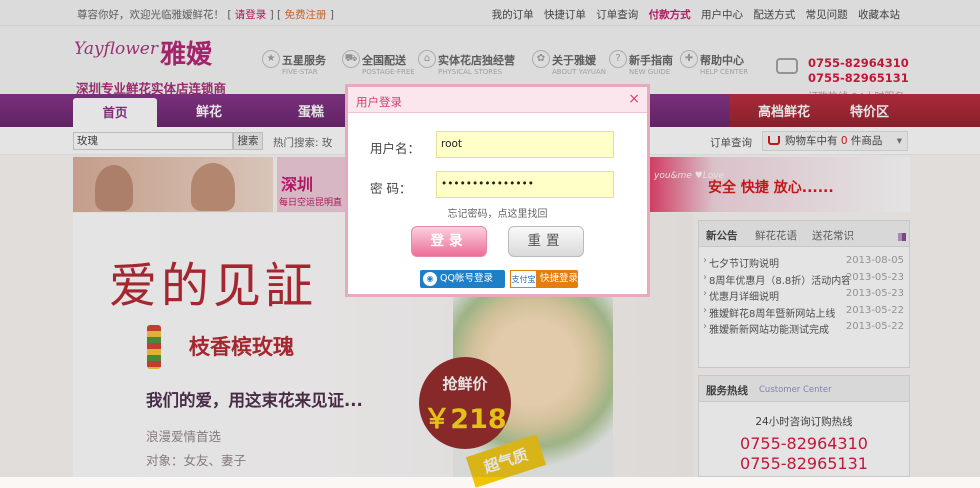 The height and width of the screenshot is (488, 980). Describe the element at coordinates (559, 278) in the screenshot. I see `alipay-login-label: 快捷登录` at that location.